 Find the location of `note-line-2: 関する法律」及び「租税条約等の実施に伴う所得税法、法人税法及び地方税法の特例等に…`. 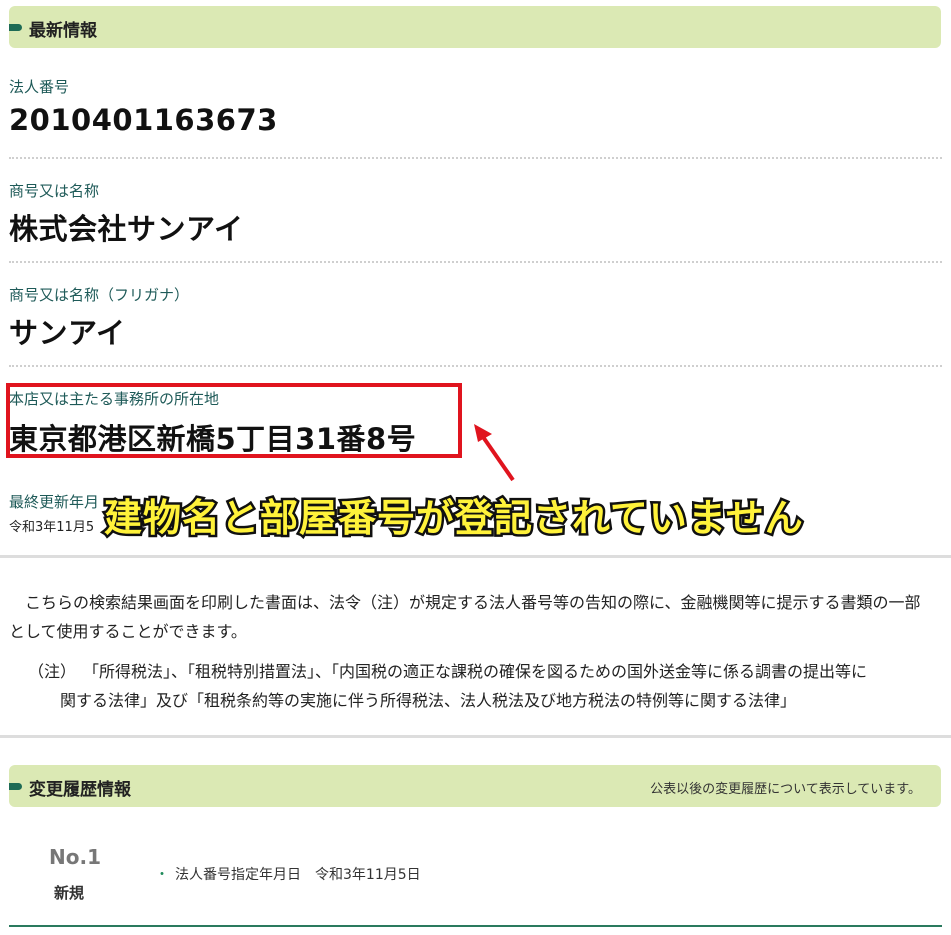

note-line-2: 関する法律」及び「租税条約等の実施に伴う所得税法、法人税法及び地方税法の特例等に… is located at coordinates (428, 700).